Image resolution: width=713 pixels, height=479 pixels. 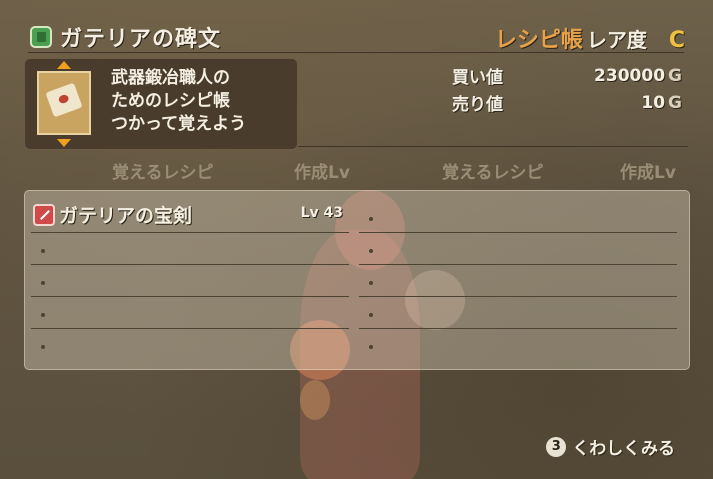 What do you see at coordinates (170, 101) in the screenshot?
I see `description-line: ためのレシピ帳` at bounding box center [170, 101].